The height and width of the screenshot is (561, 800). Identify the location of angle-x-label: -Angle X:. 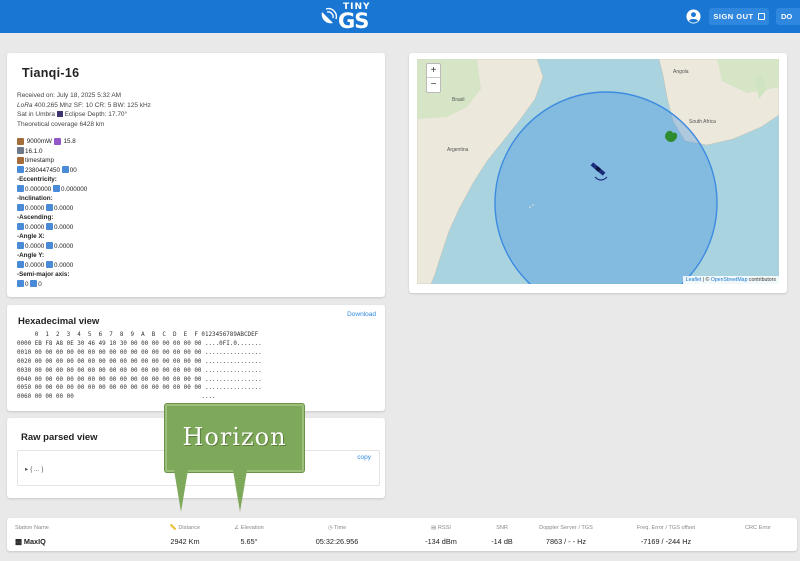
(31, 236).